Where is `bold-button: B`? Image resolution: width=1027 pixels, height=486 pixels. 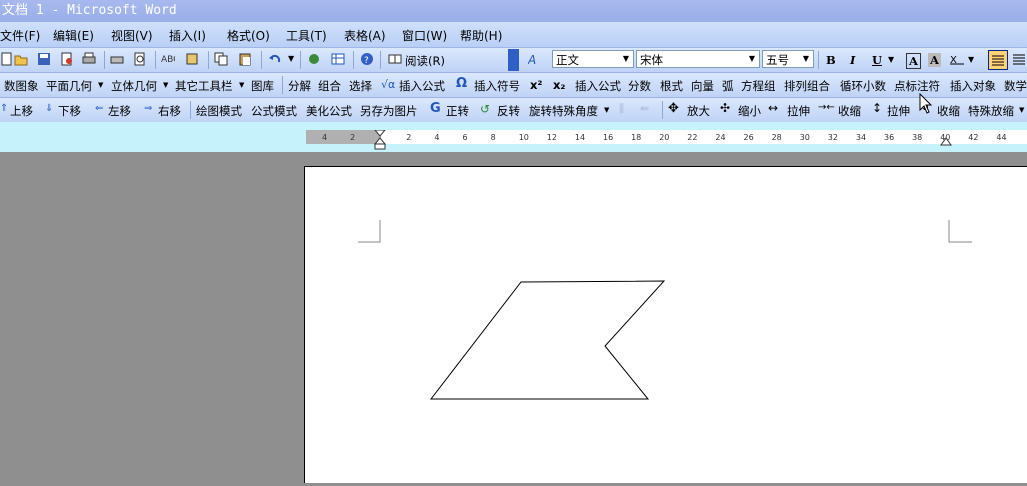
bold-button: B is located at coordinates (831, 60).